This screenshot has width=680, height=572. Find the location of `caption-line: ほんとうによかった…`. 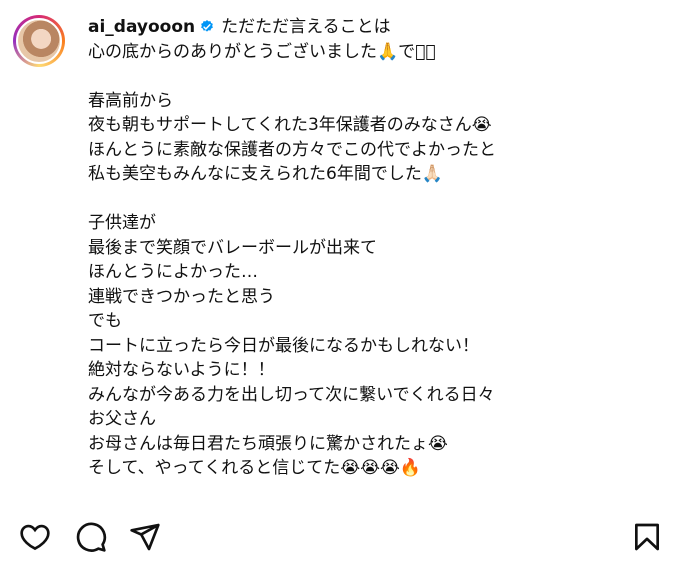

caption-line: ほんとうによかった… is located at coordinates (173, 272).